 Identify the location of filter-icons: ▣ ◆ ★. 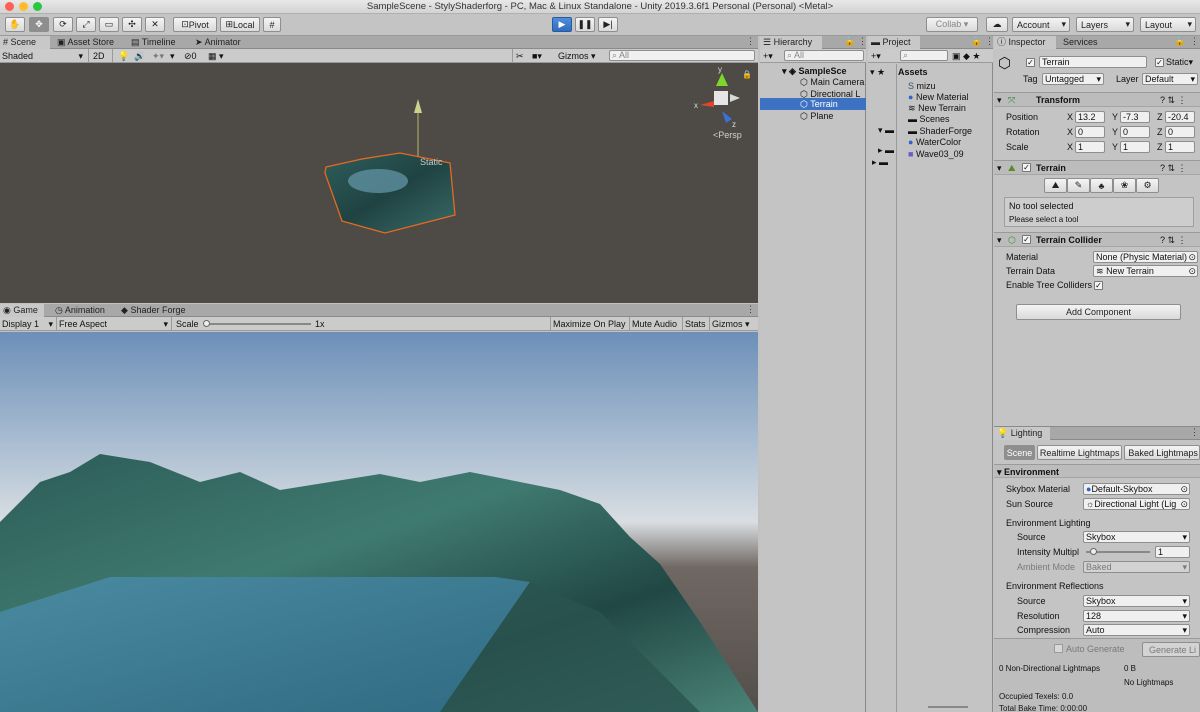
(972, 56).